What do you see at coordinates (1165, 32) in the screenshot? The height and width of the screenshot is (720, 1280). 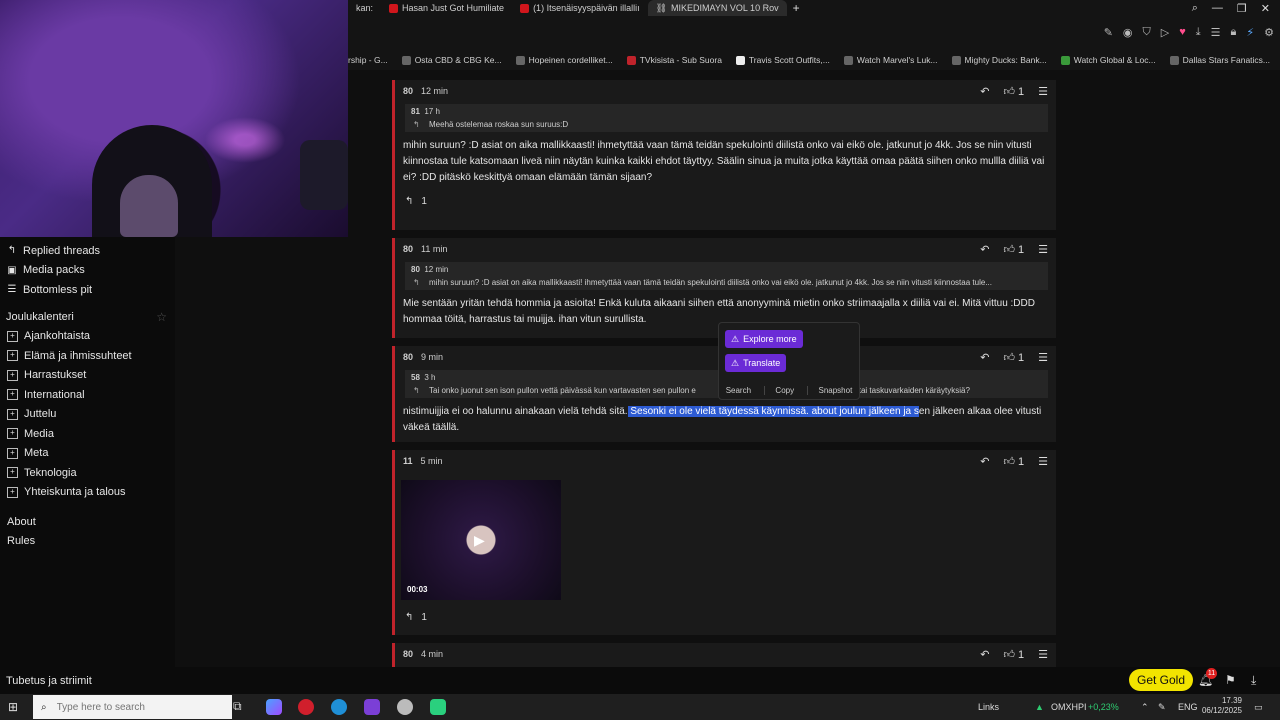 I see `play-icon: ▷` at bounding box center [1165, 32].